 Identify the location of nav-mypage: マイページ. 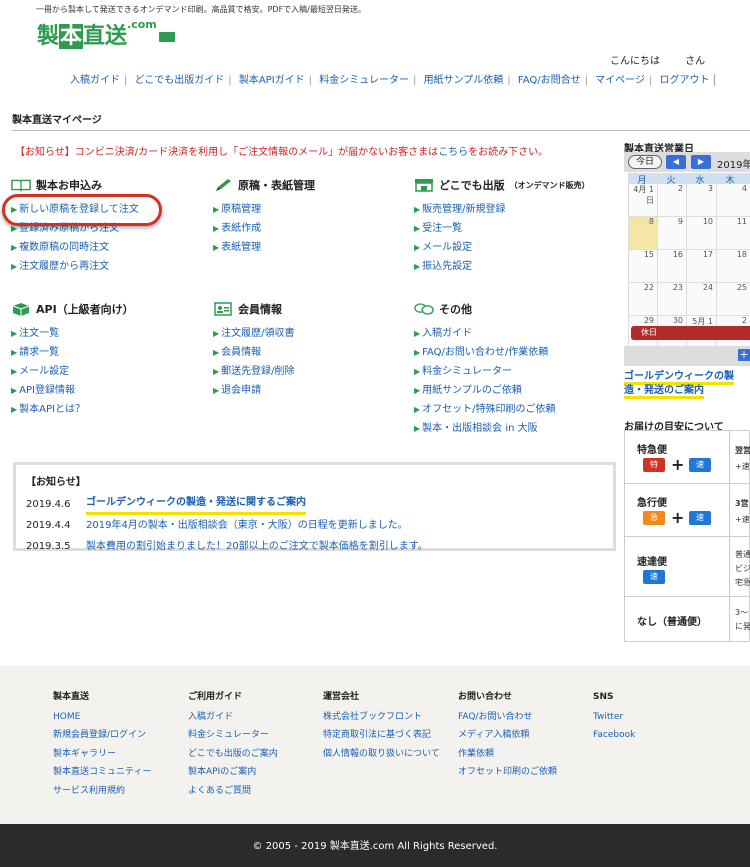
(620, 80).